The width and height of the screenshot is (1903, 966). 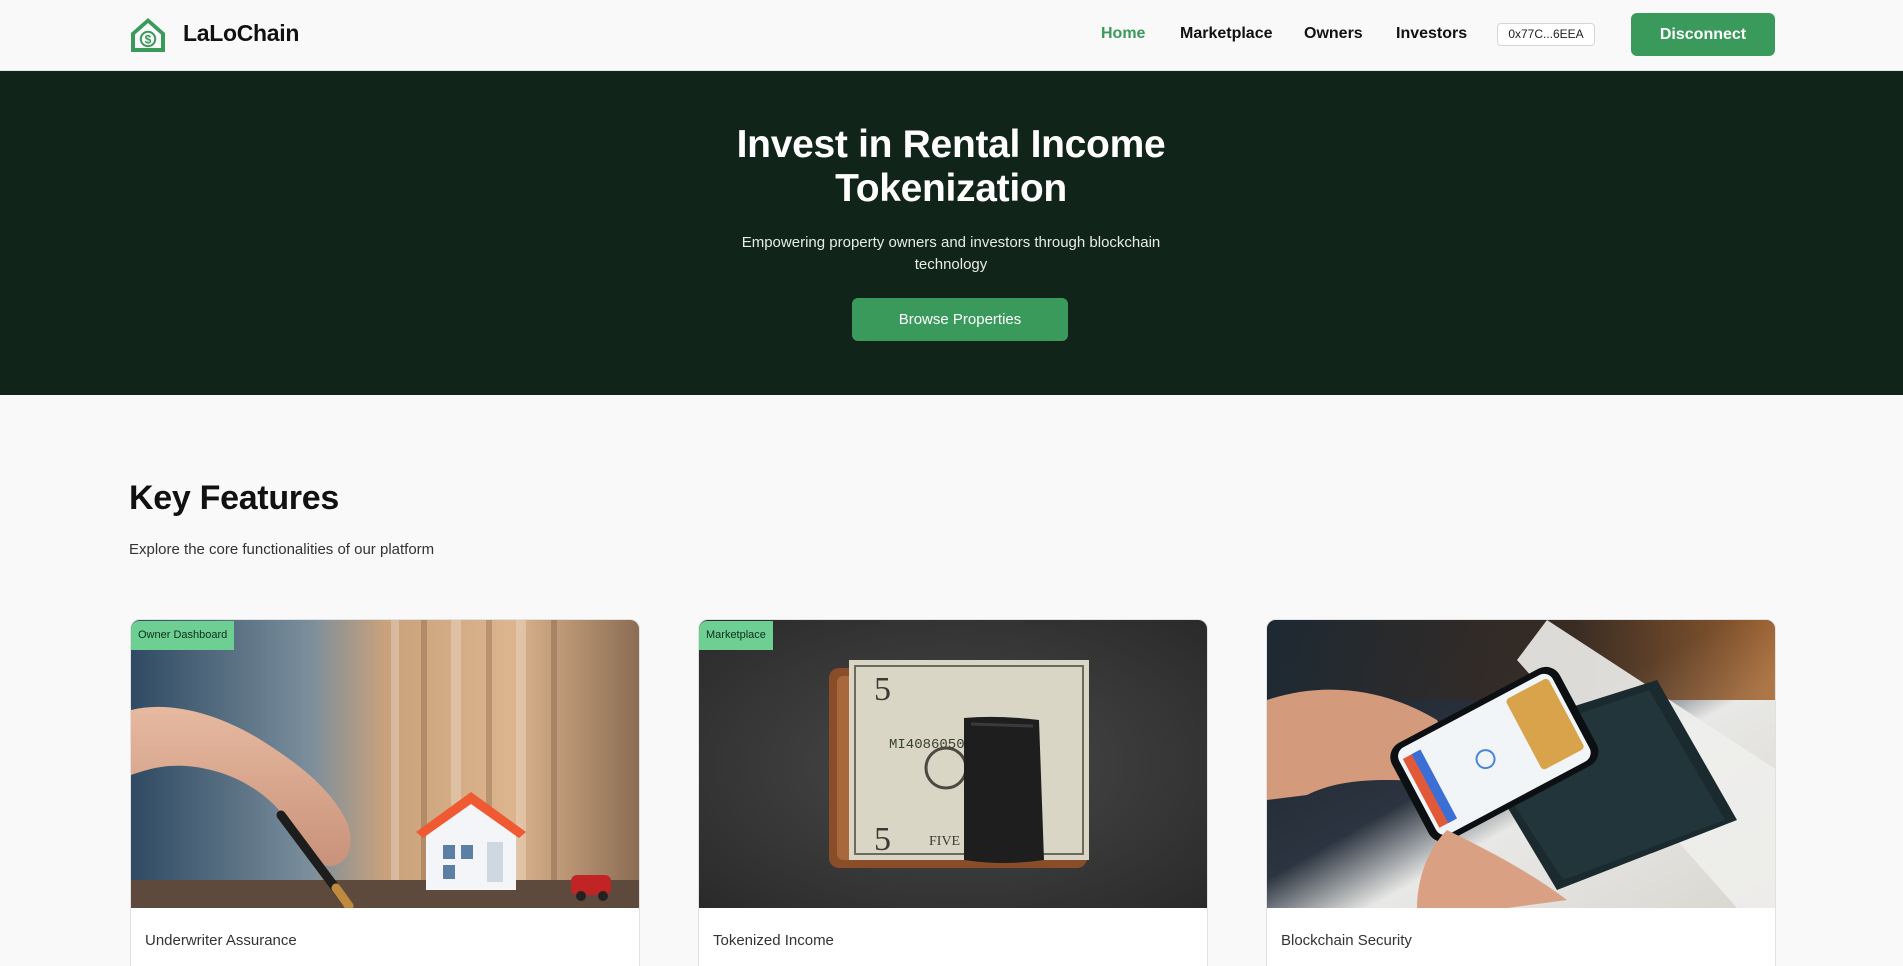 I want to click on card-title: Blockchain Security, so click(x=1346, y=940).